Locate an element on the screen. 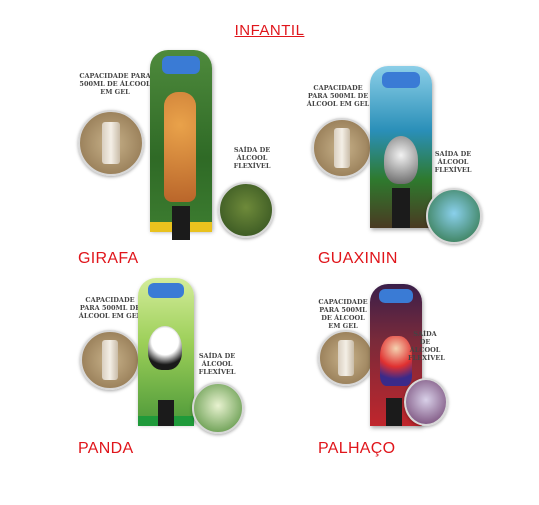 This screenshot has width=539, height=505. page-title: INFANTIL is located at coordinates (269, 30).